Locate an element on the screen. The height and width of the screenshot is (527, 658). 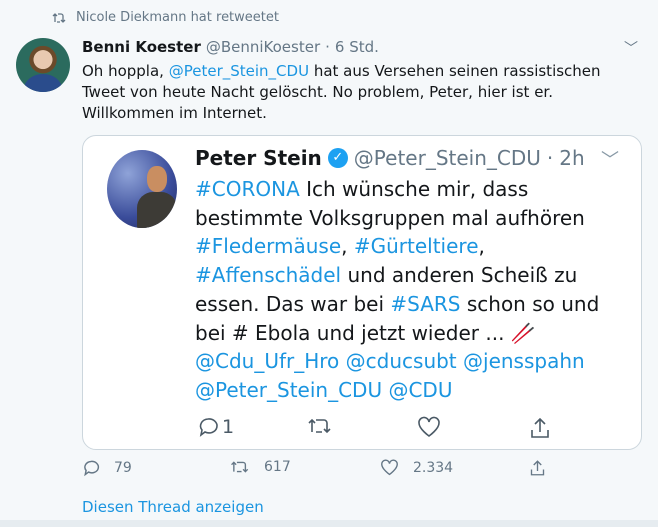
embedded-reply: 1 is located at coordinates (215, 427).